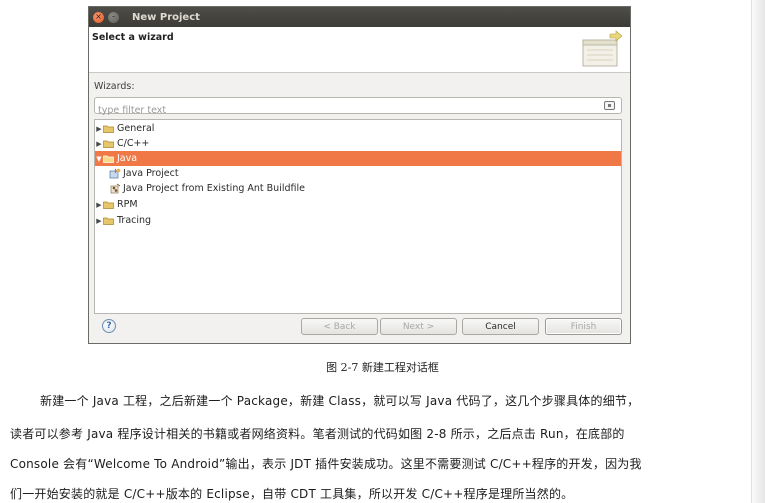 Image resolution: width=765 pixels, height=503 pixels. I want to click on window-title: New Project, so click(166, 17).